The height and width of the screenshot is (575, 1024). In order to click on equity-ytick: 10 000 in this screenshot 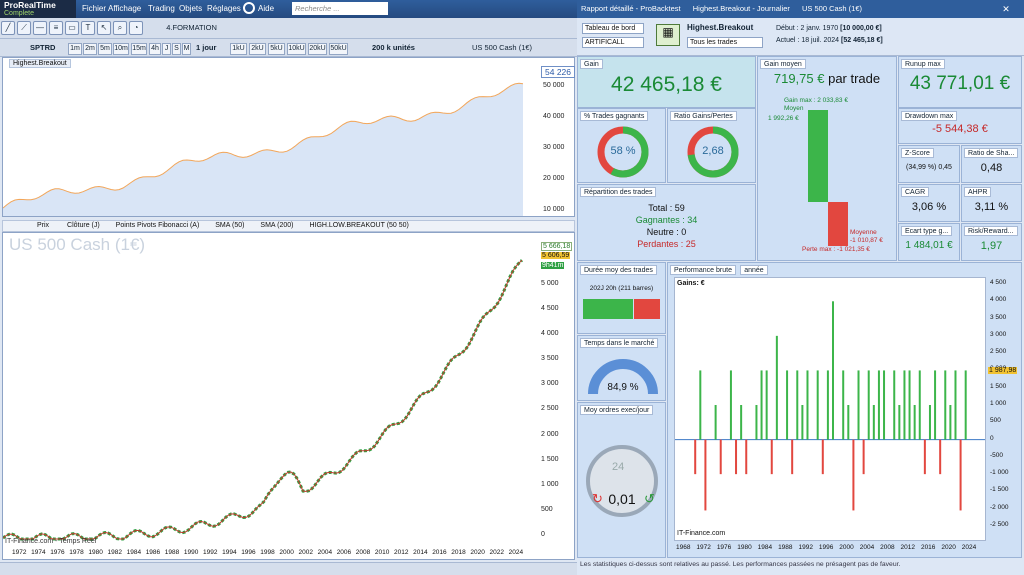, I will do `click(554, 209)`.